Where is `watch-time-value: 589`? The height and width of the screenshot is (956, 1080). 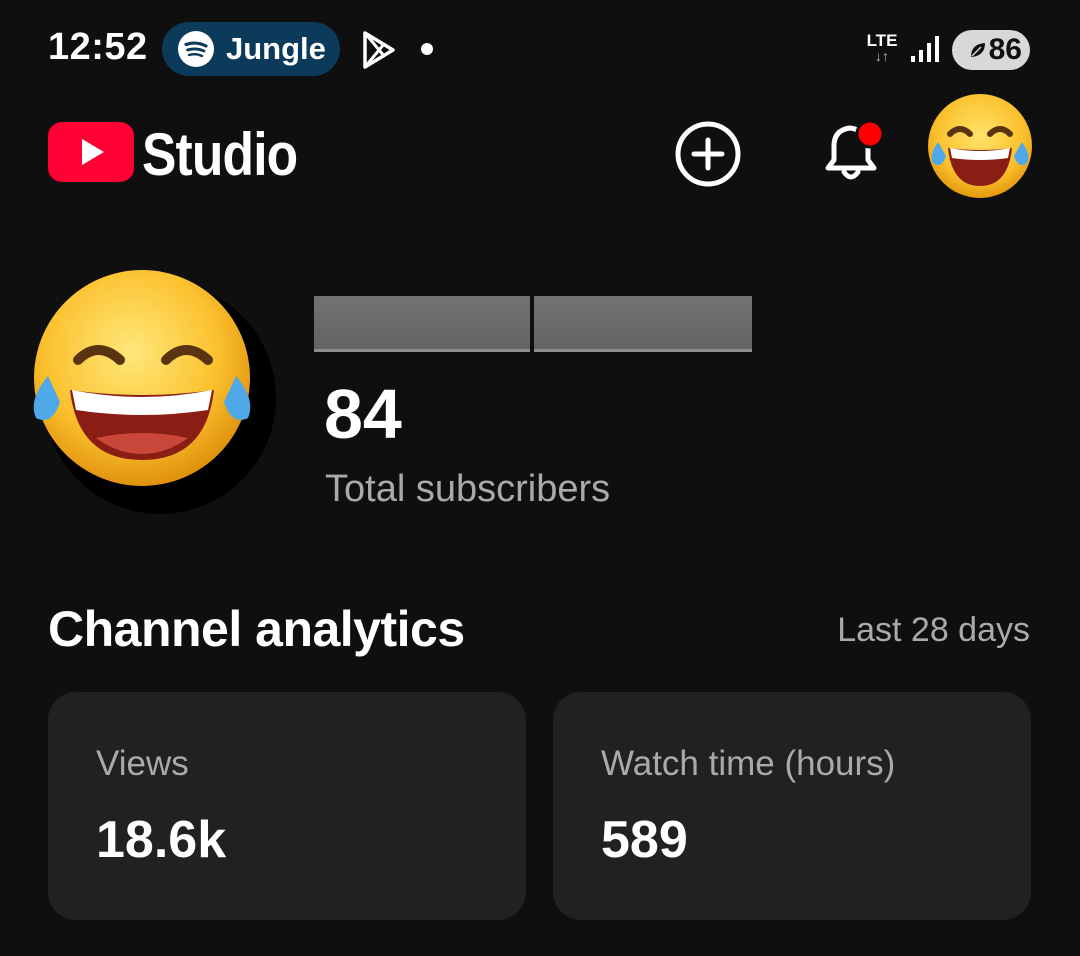 watch-time-value: 589 is located at coordinates (644, 840).